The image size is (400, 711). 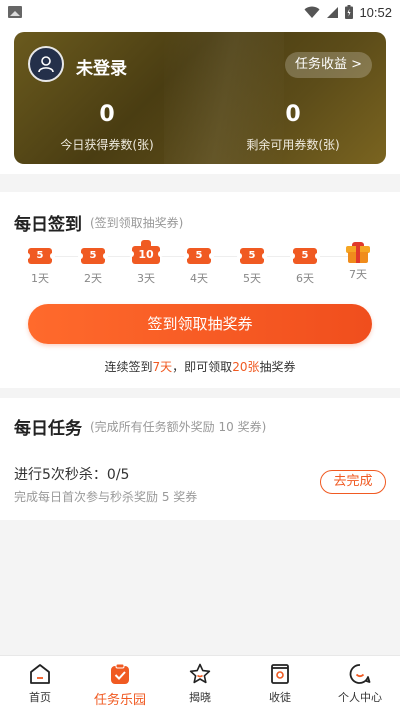 I want to click on nav-home: 首页, so click(x=40, y=683).